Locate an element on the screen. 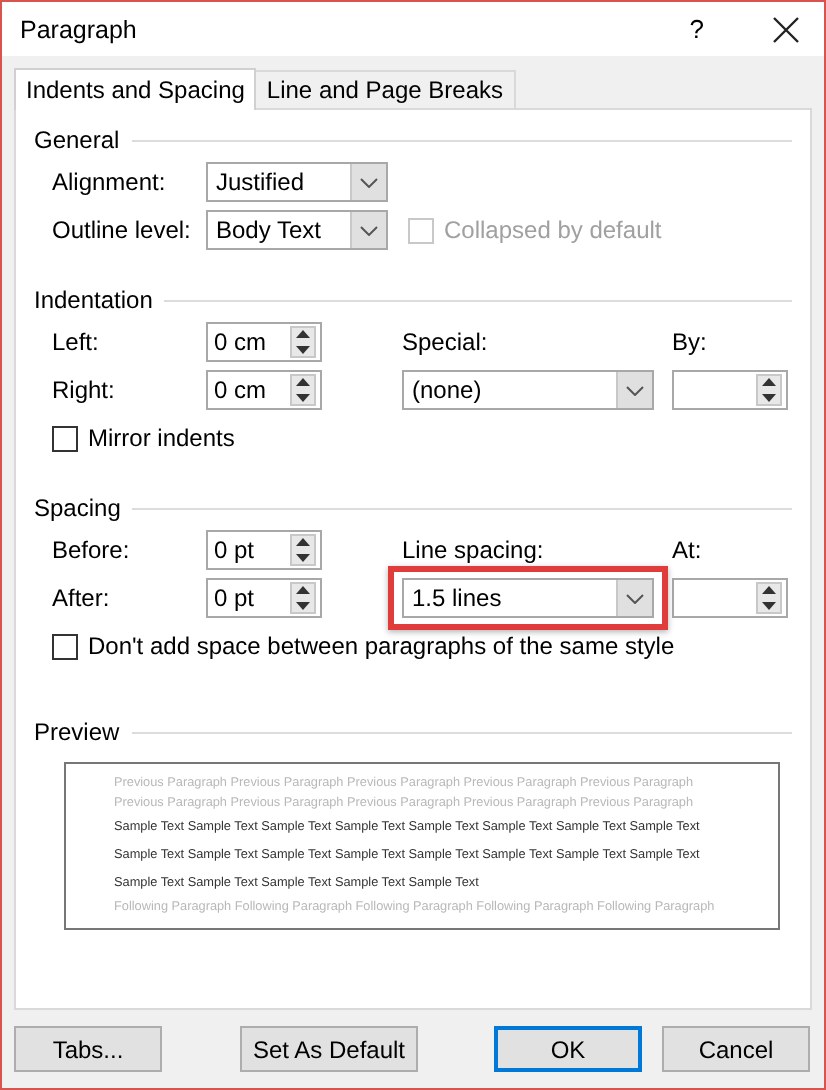 This screenshot has width=826, height=1090. at-spinner is located at coordinates (730, 598).